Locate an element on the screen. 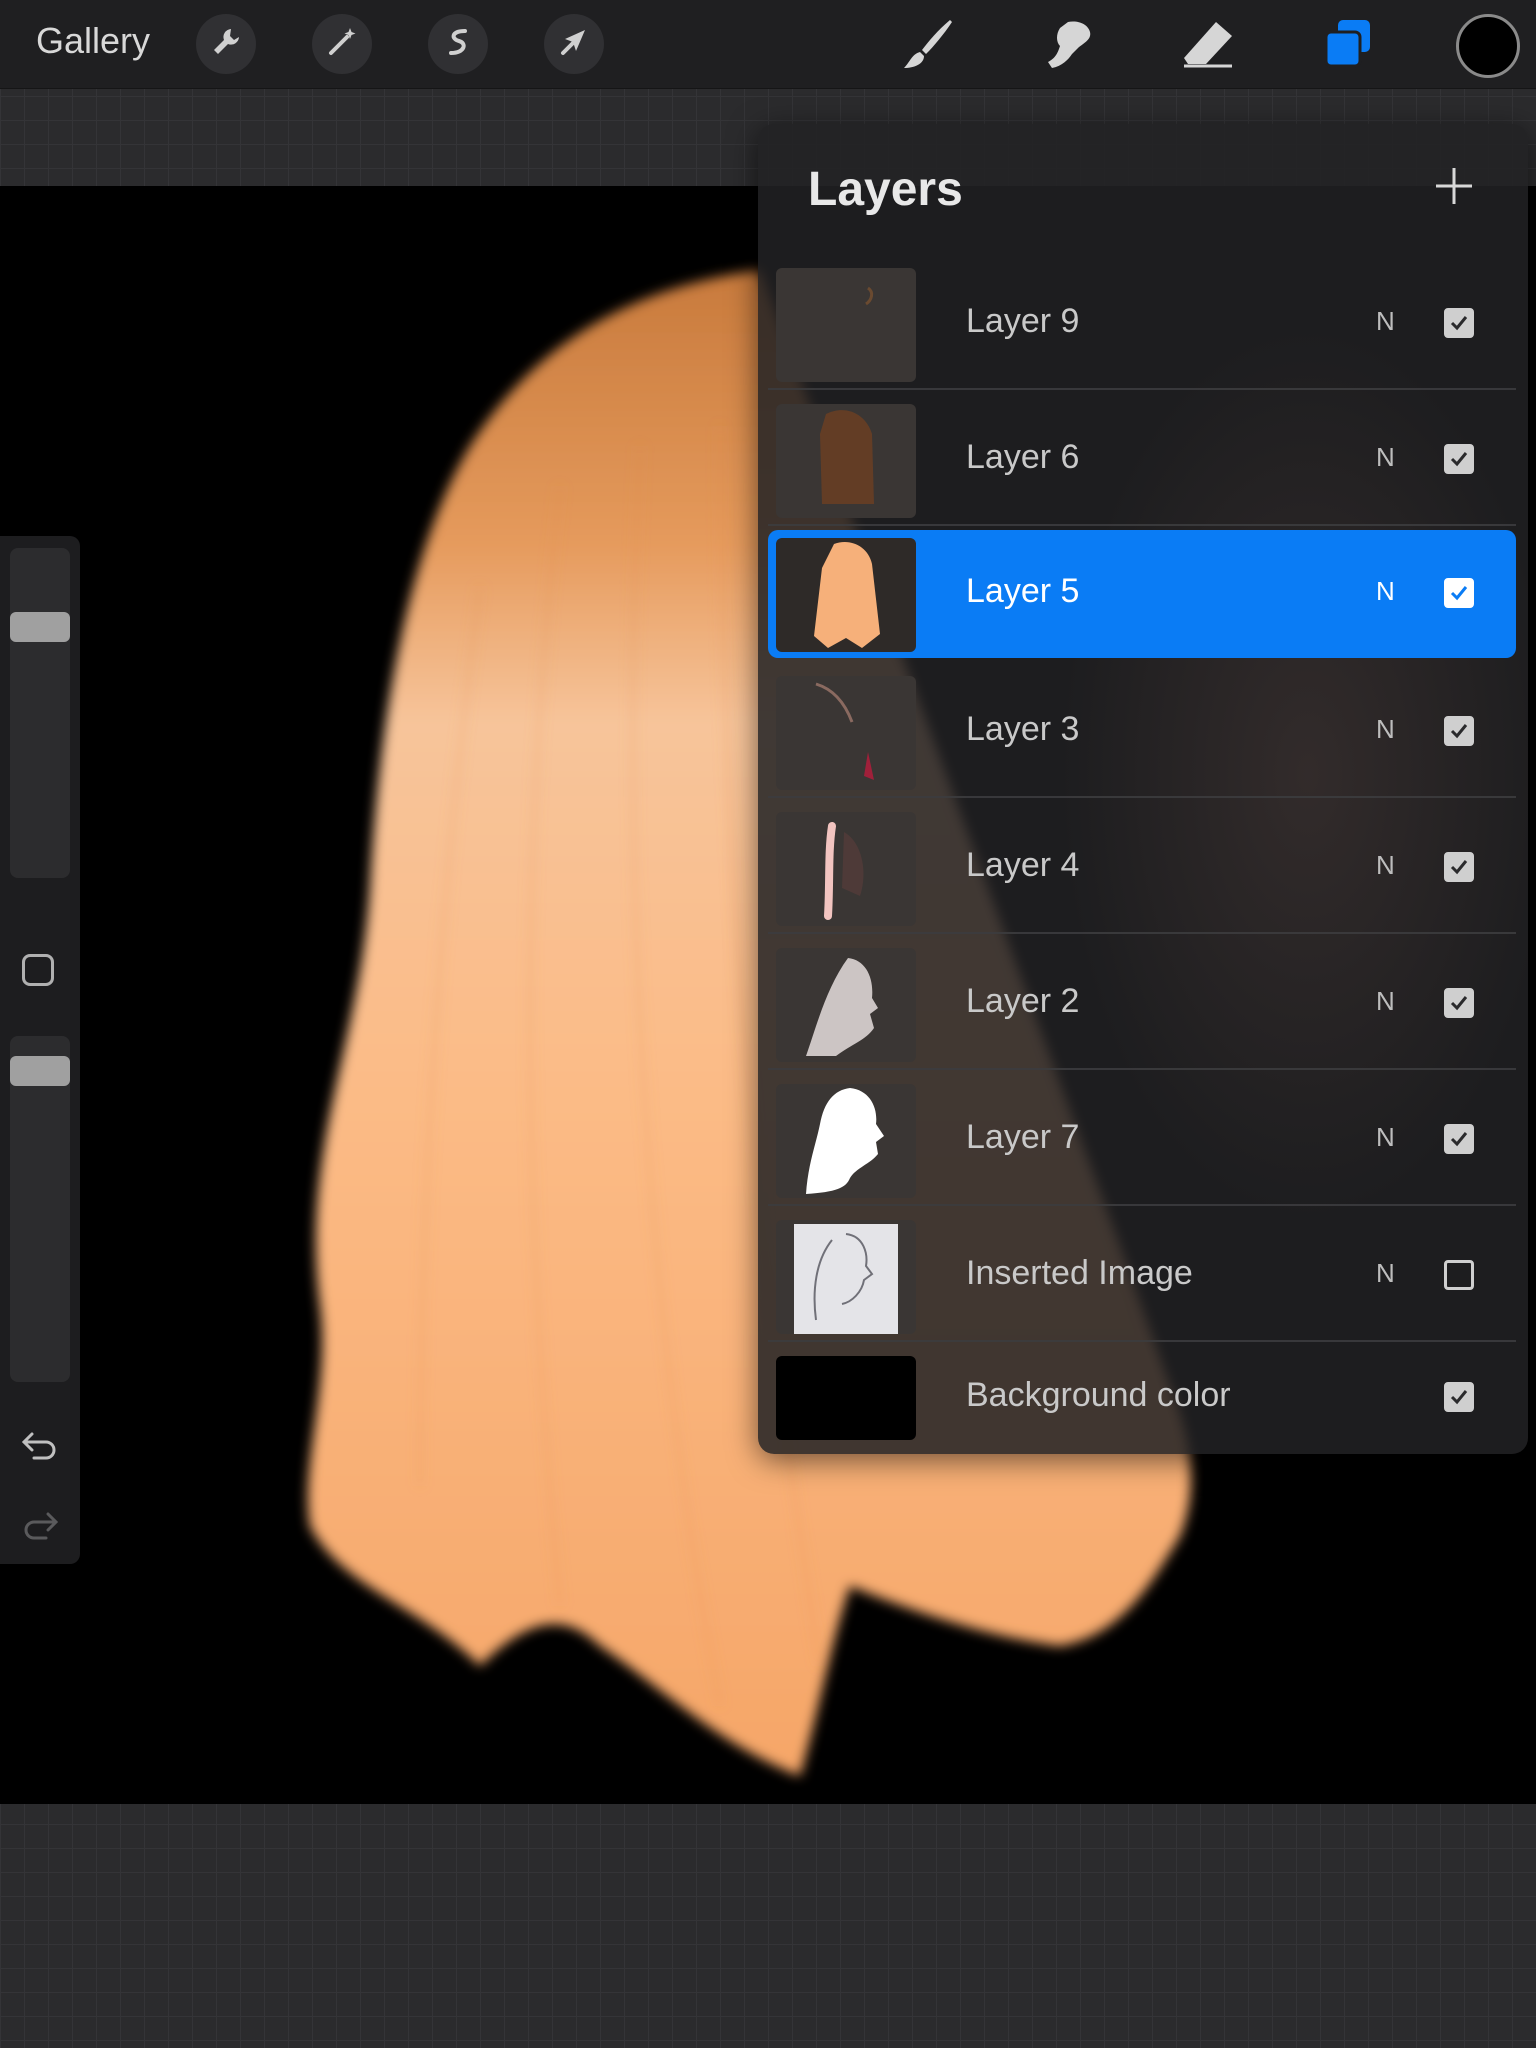  selection-icon is located at coordinates (458, 44).